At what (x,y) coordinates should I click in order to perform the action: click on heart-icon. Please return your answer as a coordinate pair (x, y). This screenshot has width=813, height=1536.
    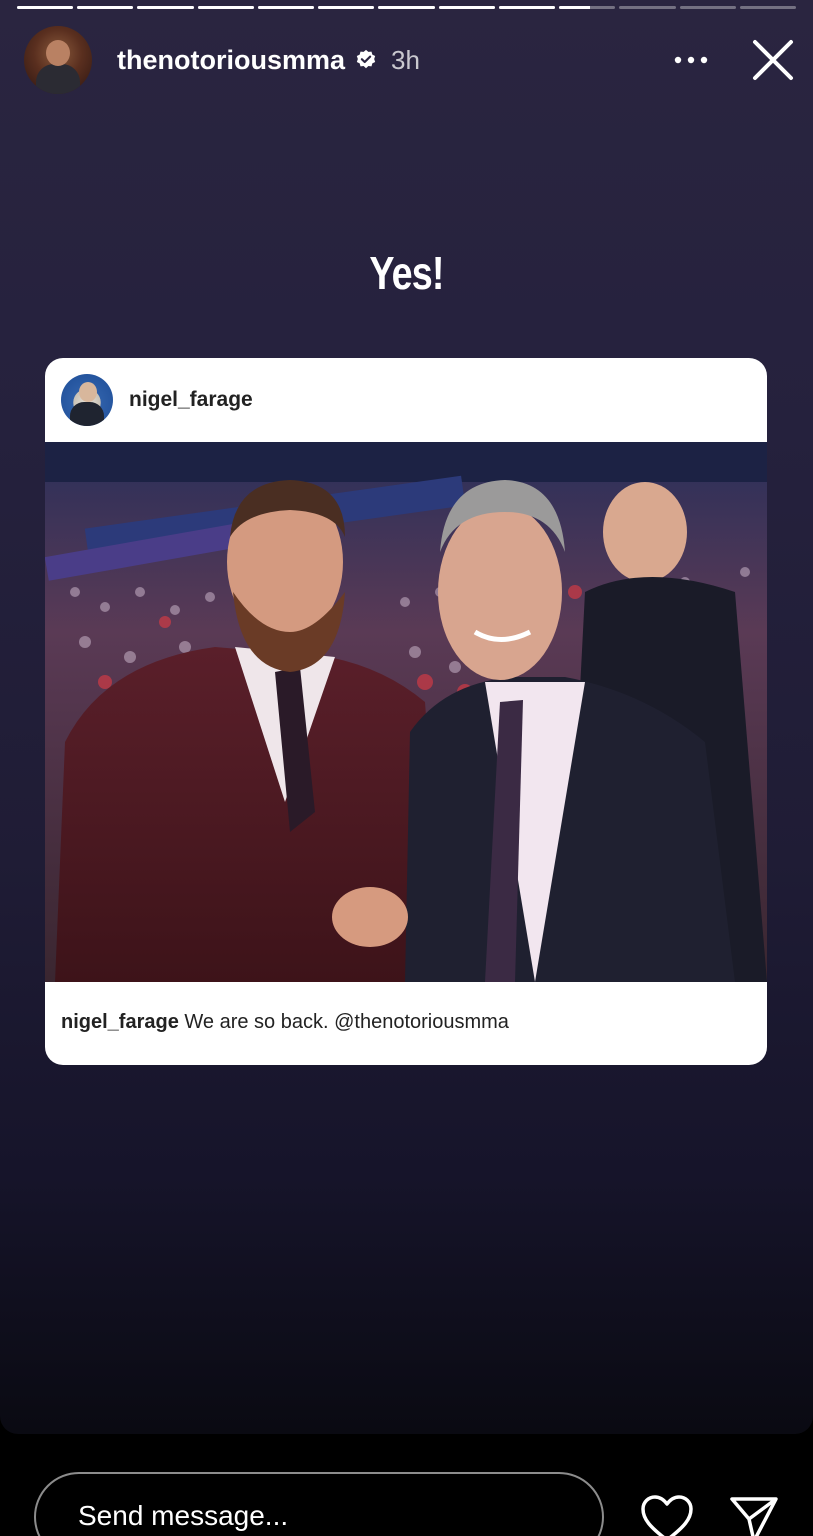
    Looking at the image, I should click on (667, 1515).